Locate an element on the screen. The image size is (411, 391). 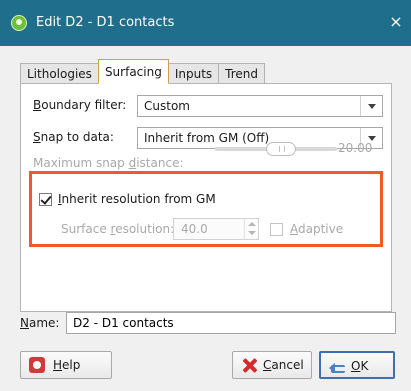
app-logo-icon is located at coordinates (19, 23).